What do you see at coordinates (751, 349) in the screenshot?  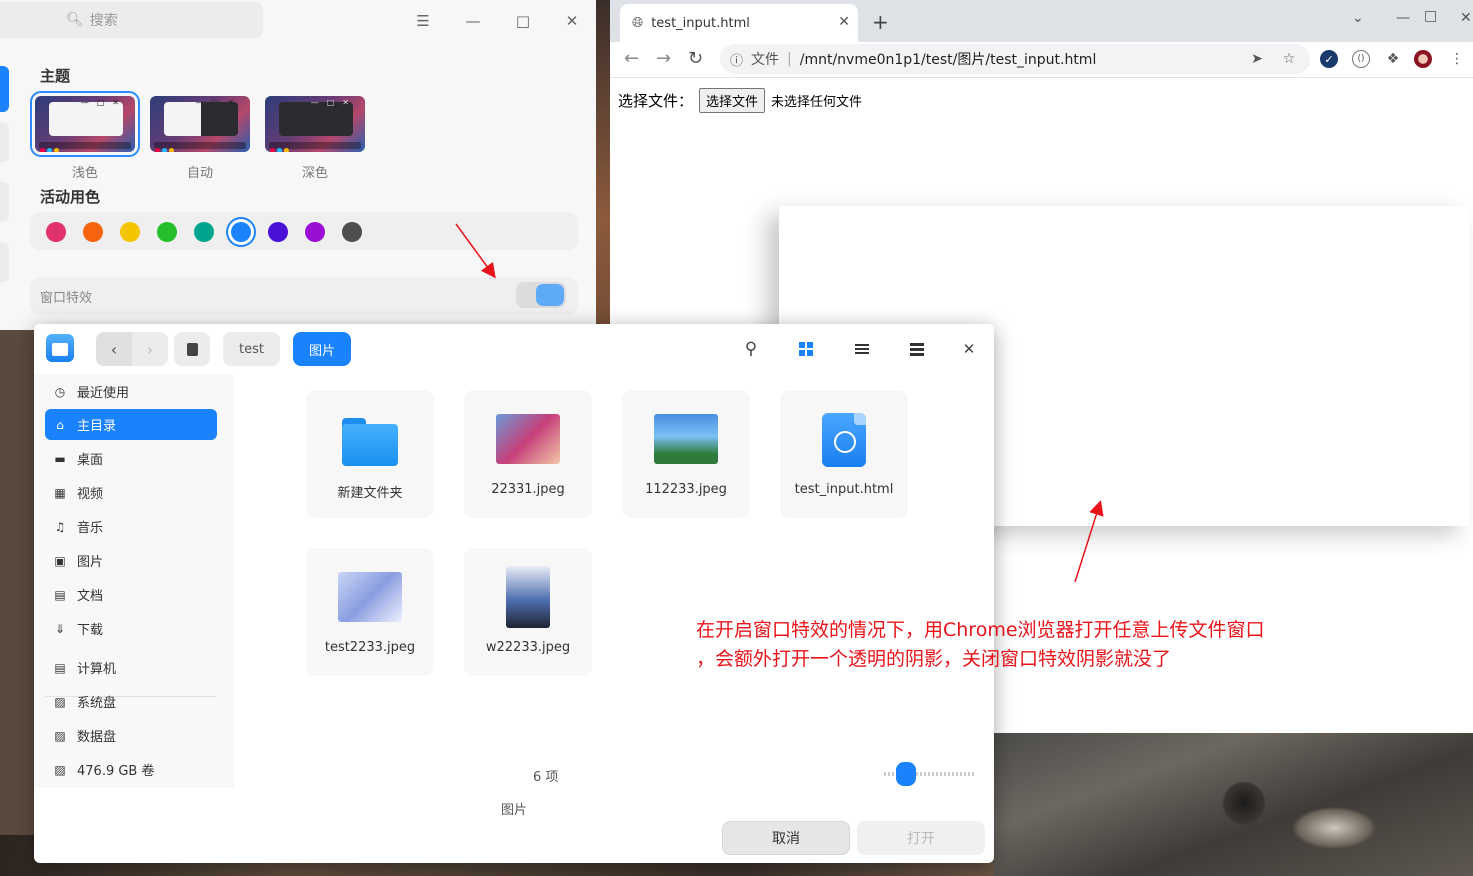 I see `search-icon: ⚲` at bounding box center [751, 349].